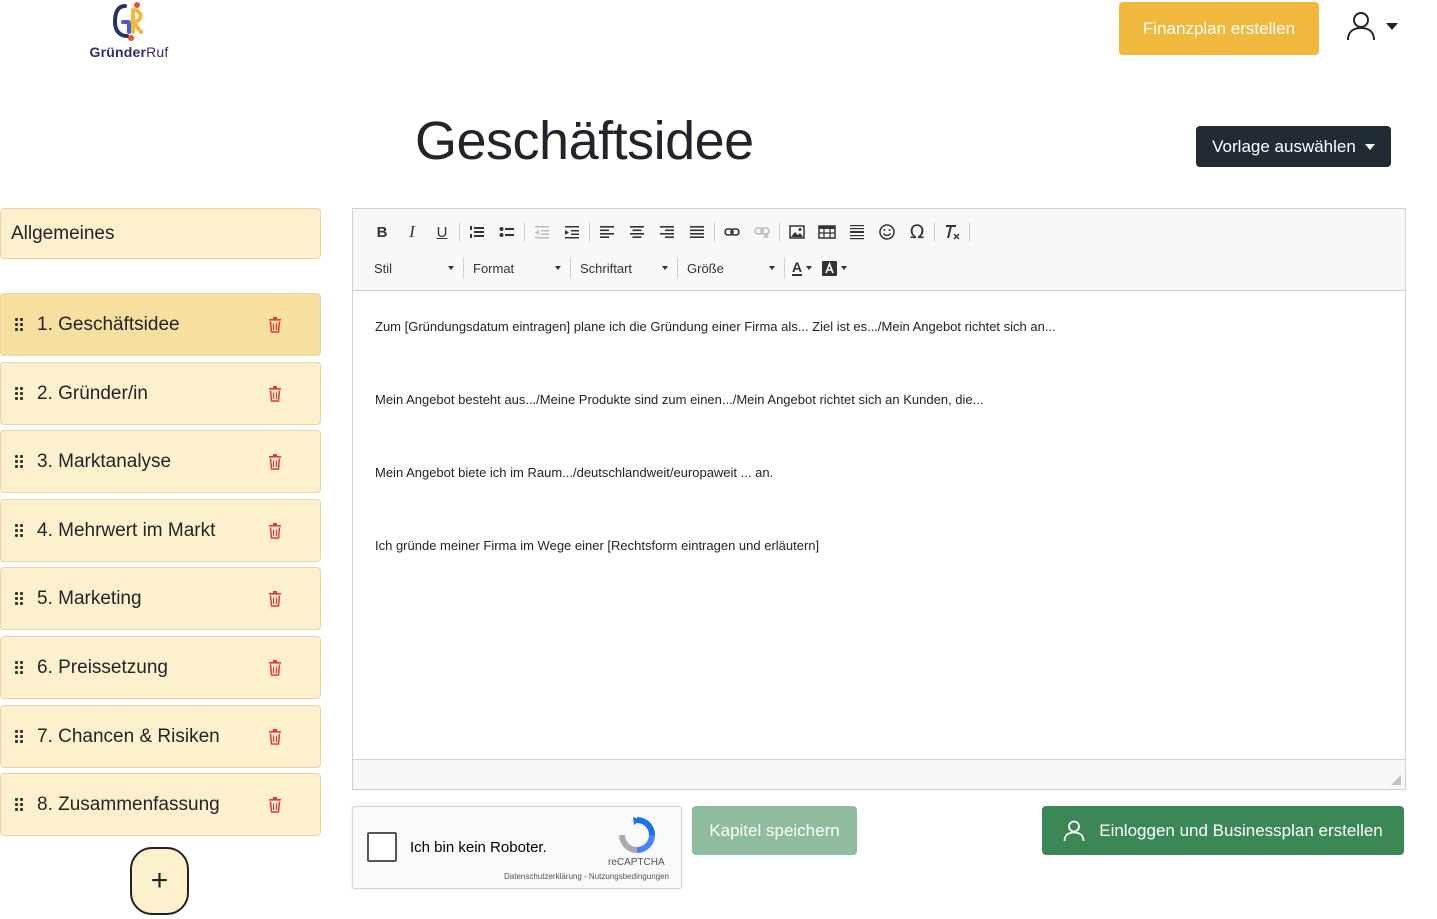 The width and height of the screenshot is (1437, 919). What do you see at coordinates (507, 232) in the screenshot?
I see `bullet-list-icon` at bounding box center [507, 232].